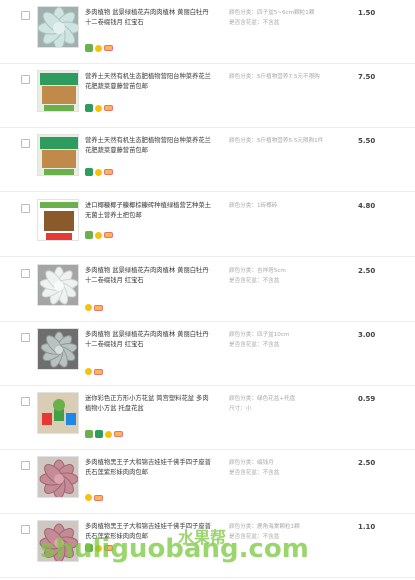  Describe the element at coordinates (274, 77) in the screenshot. I see `sku-property-line: 颜色分类：5斤植物营养7.5元不限购` at that location.